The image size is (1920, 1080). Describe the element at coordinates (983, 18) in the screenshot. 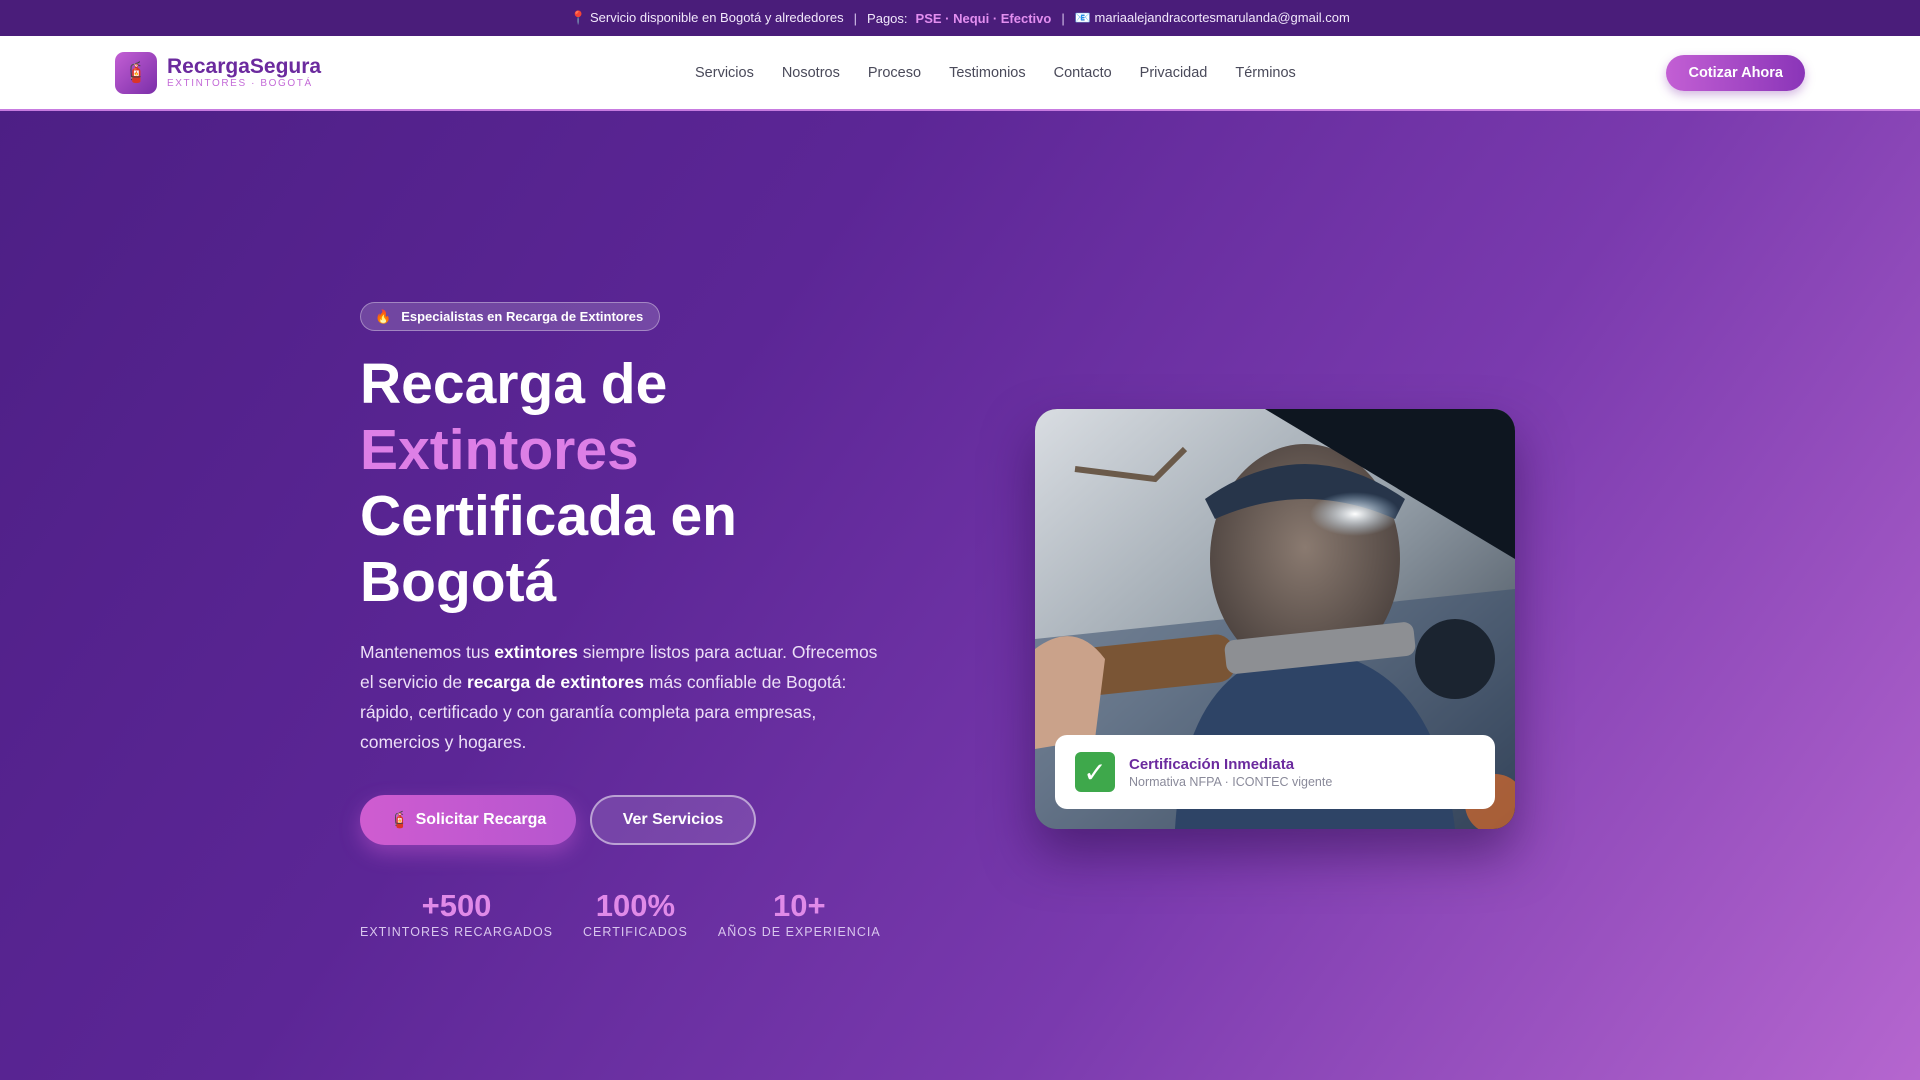

I see `payment-methods: PSE · Nequi · Efectivo` at that location.